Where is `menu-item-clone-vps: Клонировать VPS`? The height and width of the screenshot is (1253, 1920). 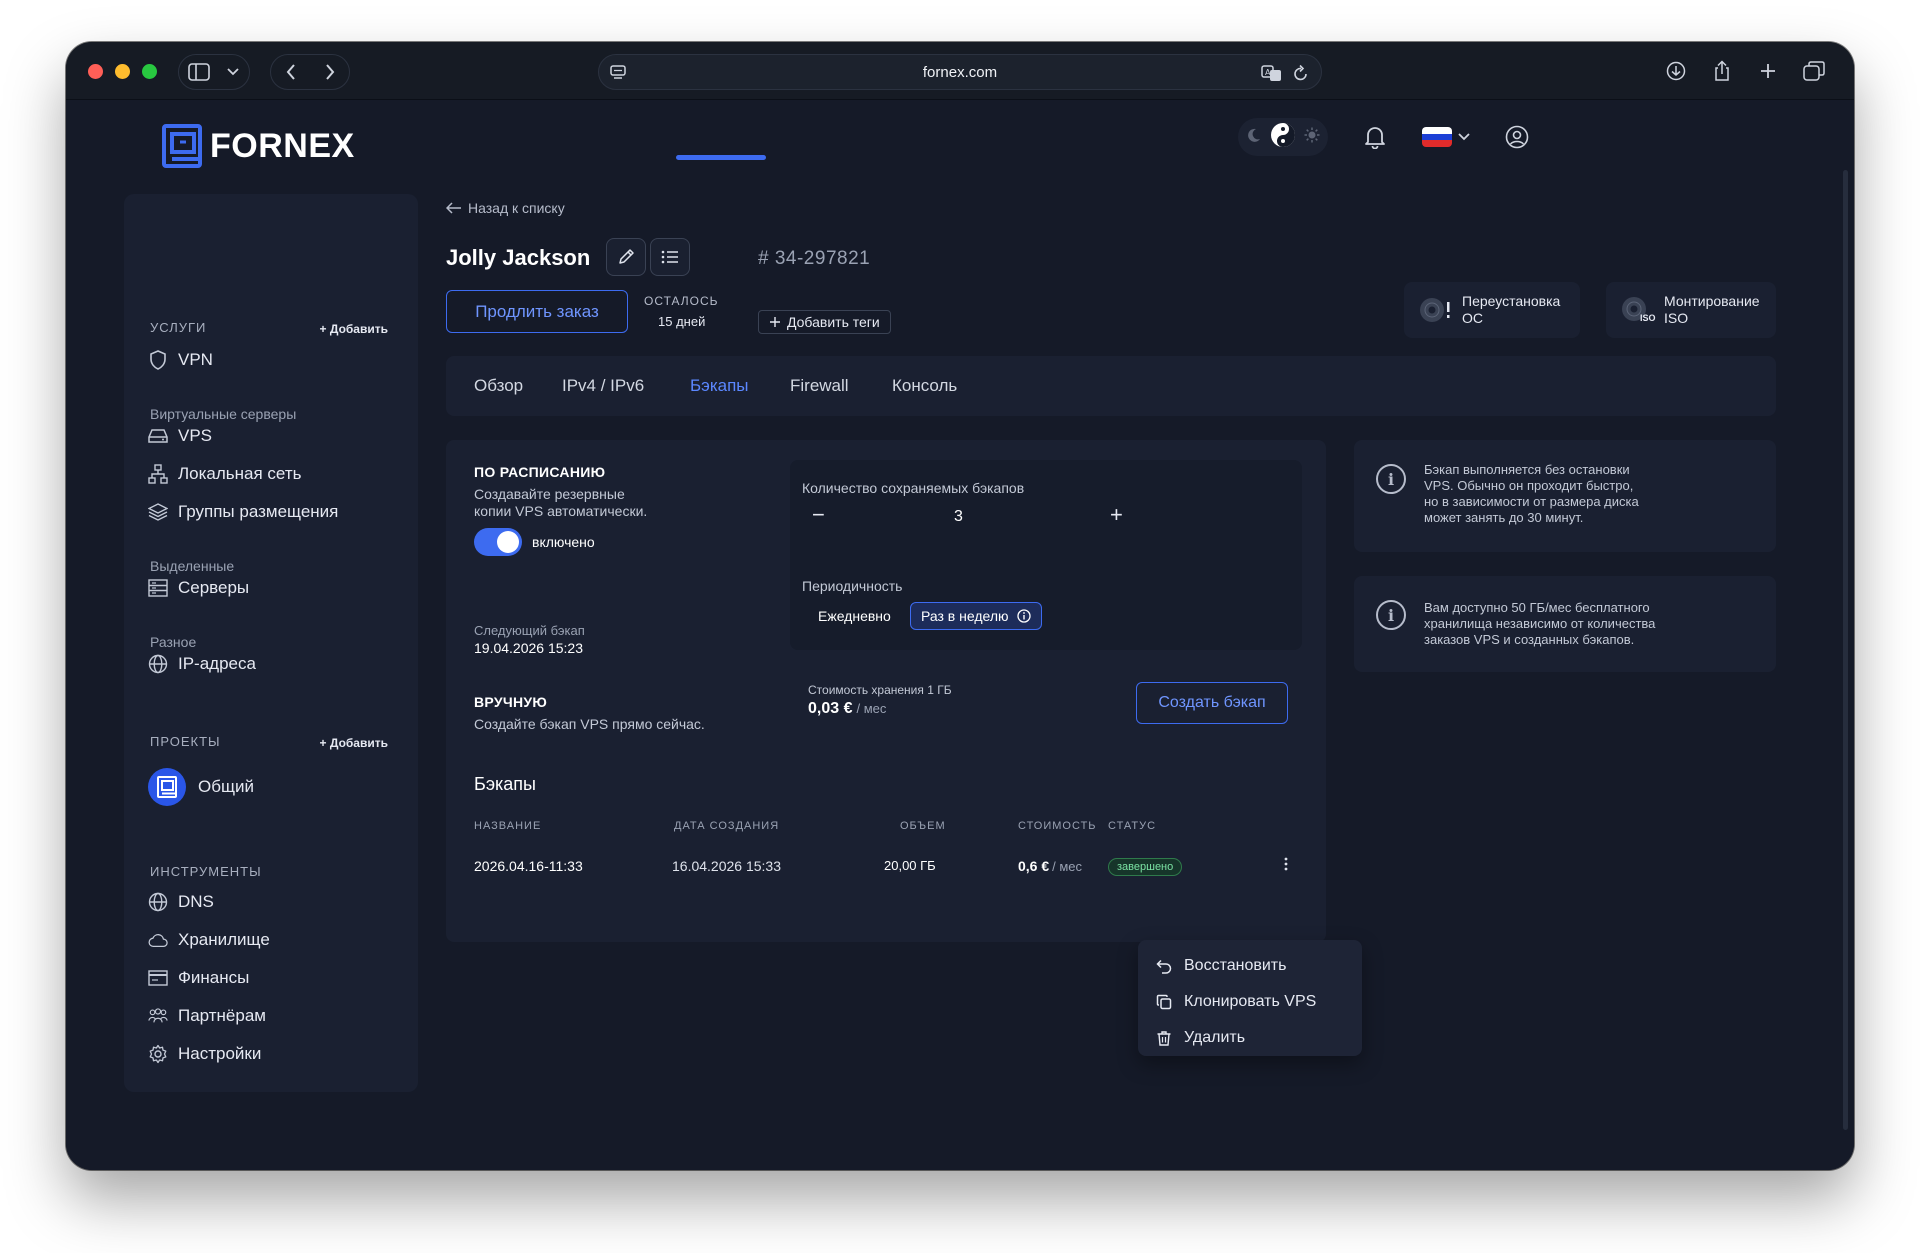 menu-item-clone-vps: Клонировать VPS is located at coordinates (1250, 1002).